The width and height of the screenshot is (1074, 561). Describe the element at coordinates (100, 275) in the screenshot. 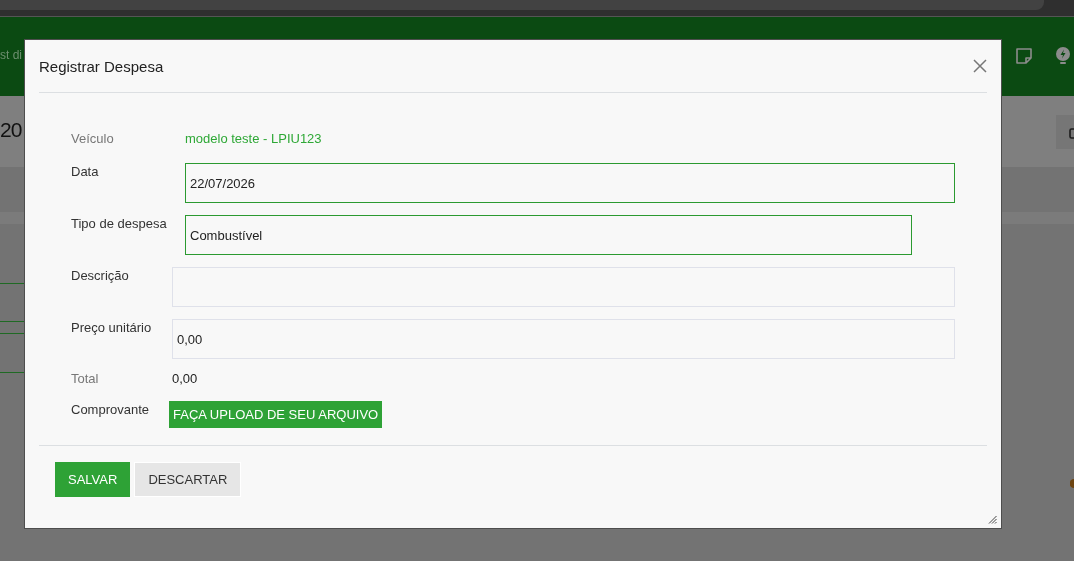

I see `field-label: Descrição` at that location.